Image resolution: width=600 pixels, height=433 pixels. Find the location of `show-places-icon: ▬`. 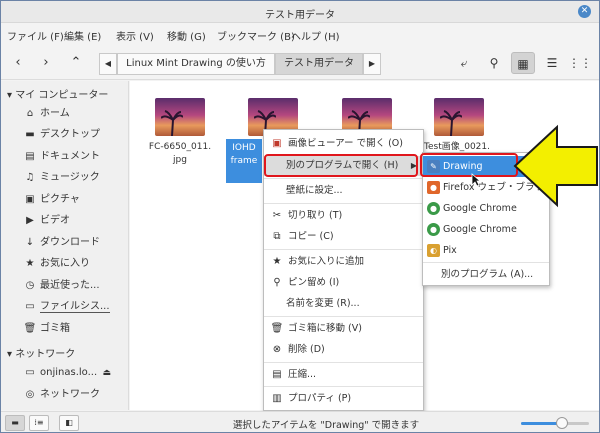

show-places-icon: ▬ is located at coordinates (15, 423).